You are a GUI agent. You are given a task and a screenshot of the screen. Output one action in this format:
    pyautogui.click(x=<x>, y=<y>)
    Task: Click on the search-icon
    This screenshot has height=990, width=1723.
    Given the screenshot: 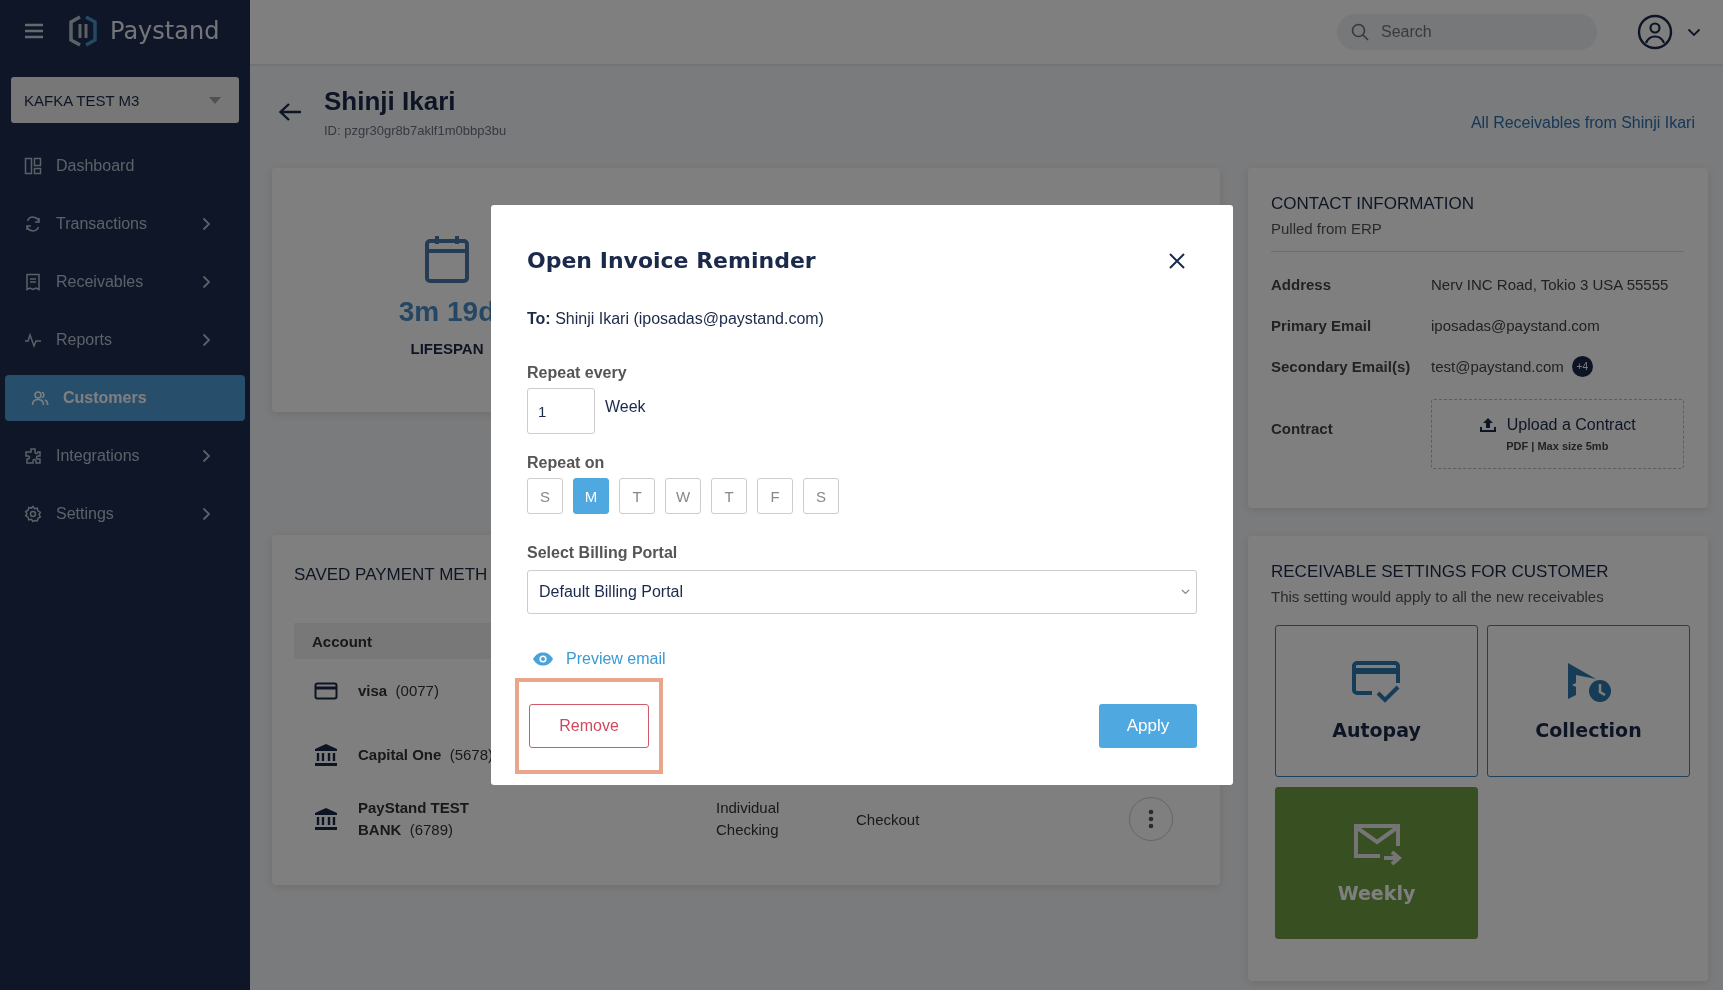 What is the action you would take?
    pyautogui.click(x=1360, y=32)
    